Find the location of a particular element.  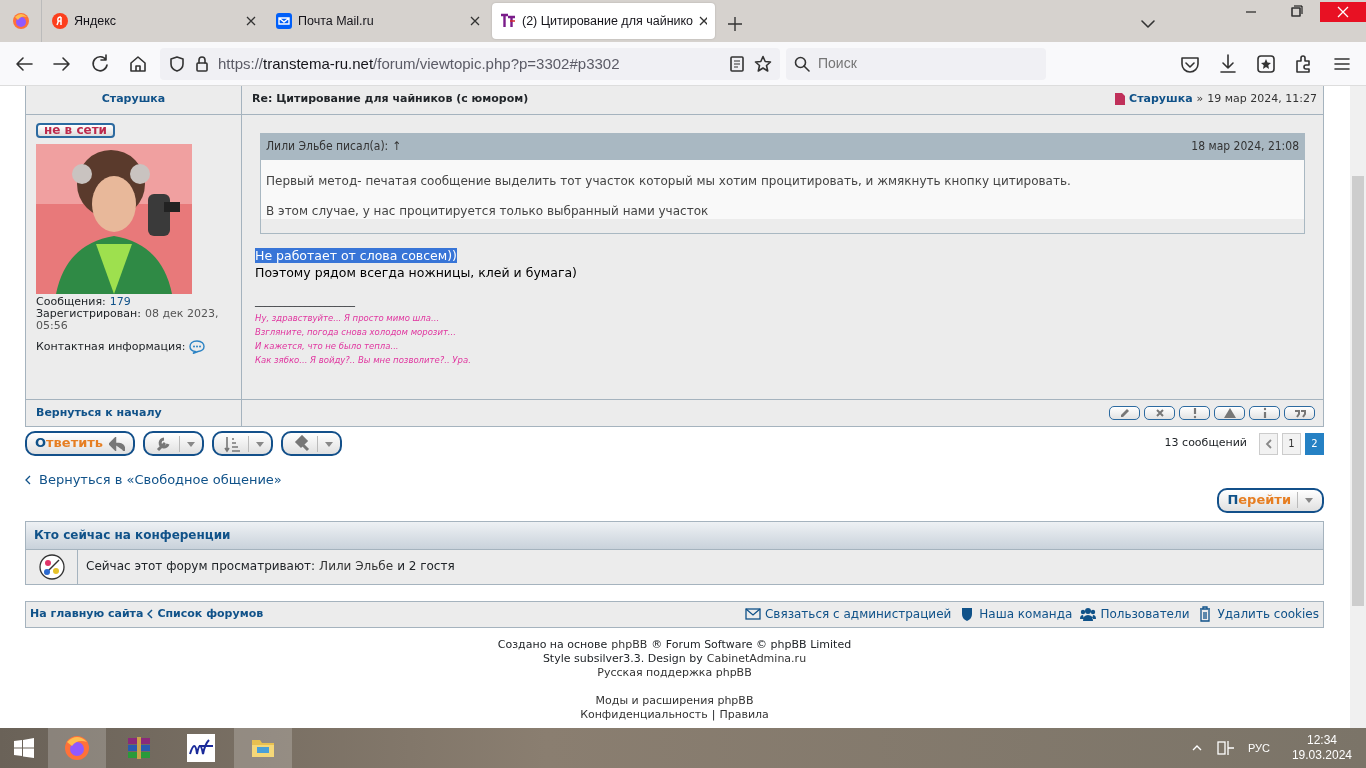

quote-source-link: ↑ is located at coordinates (397, 146).